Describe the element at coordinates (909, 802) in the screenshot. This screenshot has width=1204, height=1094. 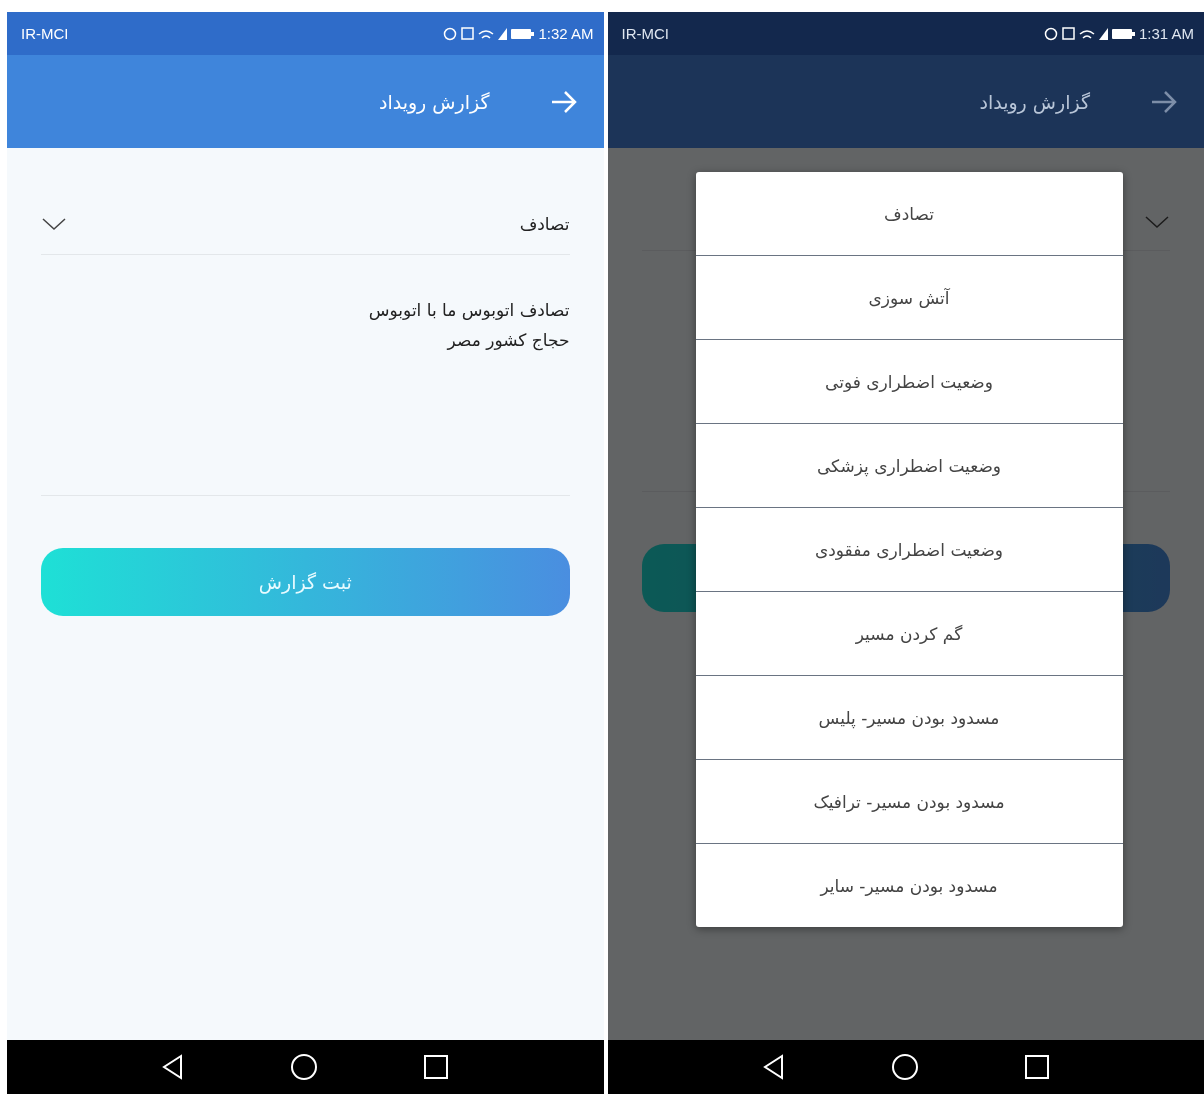
I see `option-item: مسدود بودن مسیر- ترافیک` at that location.